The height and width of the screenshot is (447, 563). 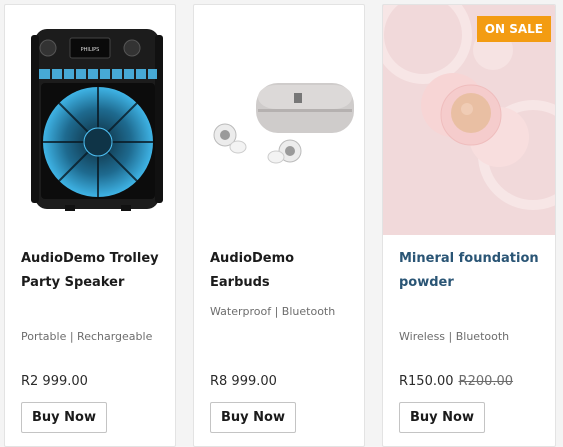 What do you see at coordinates (472, 283) in the screenshot?
I see `product-title-line2: powder` at bounding box center [472, 283].